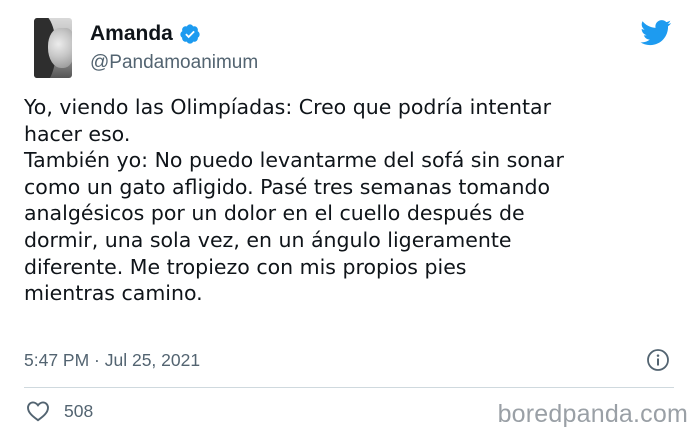 The width and height of the screenshot is (700, 442). What do you see at coordinates (349, 361) in the screenshot?
I see `tweet-meta-row: 5:47 PM · Jul 25, 2021` at bounding box center [349, 361].